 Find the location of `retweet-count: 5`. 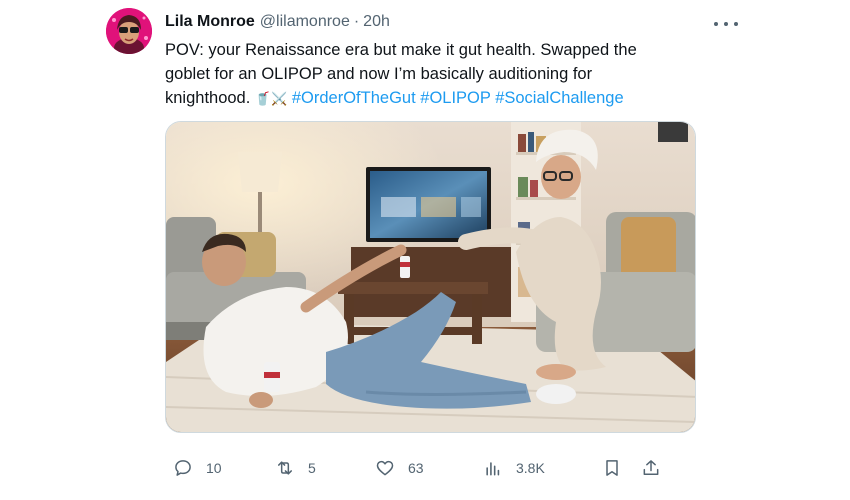

retweet-count: 5 is located at coordinates (312, 468).